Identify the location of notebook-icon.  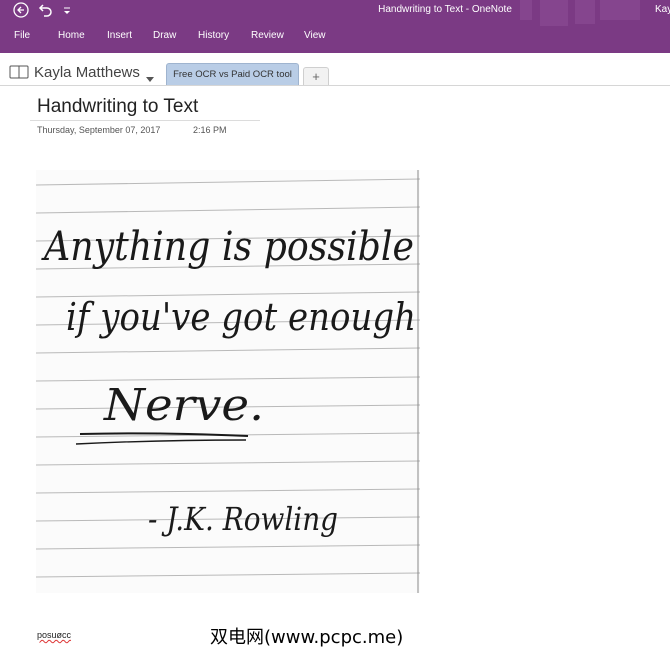
(19, 74).